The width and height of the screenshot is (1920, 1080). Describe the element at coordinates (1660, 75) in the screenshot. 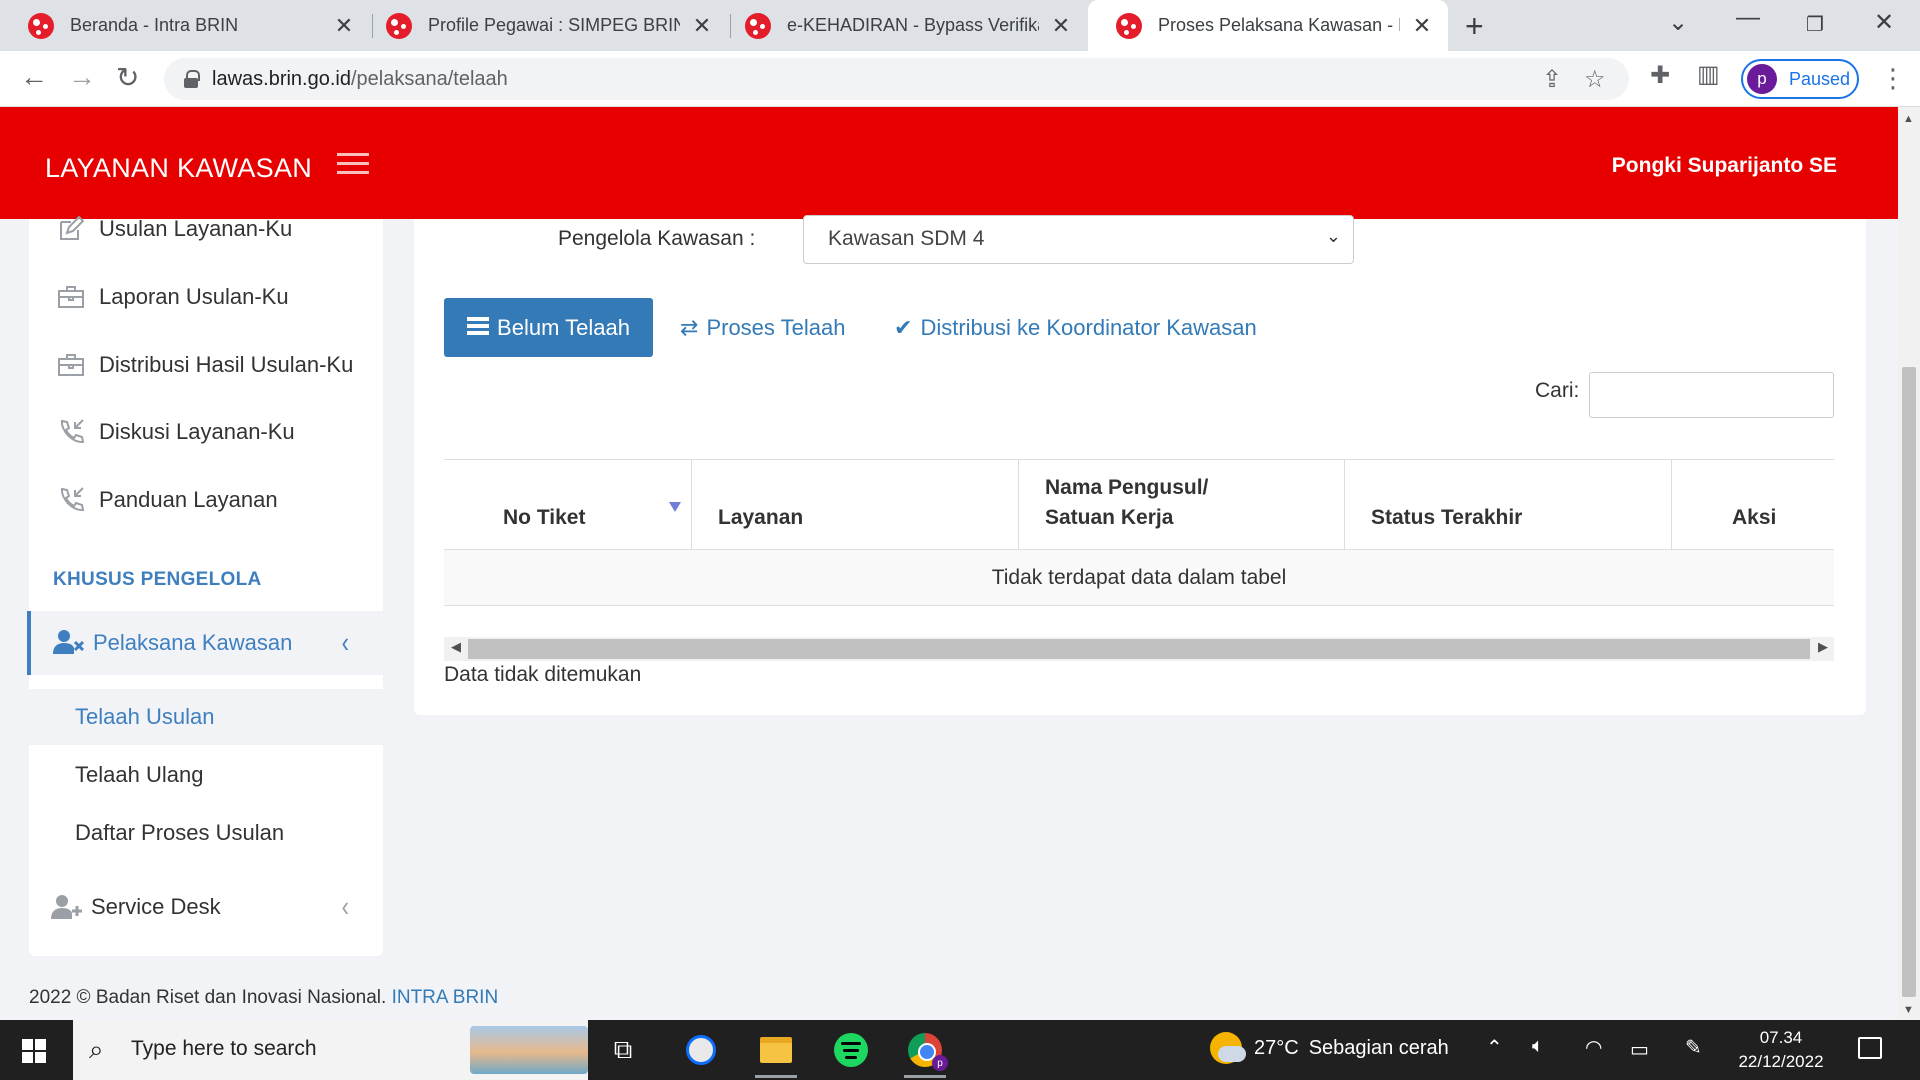

I see `extensions-puzzle-icon: ✚` at that location.